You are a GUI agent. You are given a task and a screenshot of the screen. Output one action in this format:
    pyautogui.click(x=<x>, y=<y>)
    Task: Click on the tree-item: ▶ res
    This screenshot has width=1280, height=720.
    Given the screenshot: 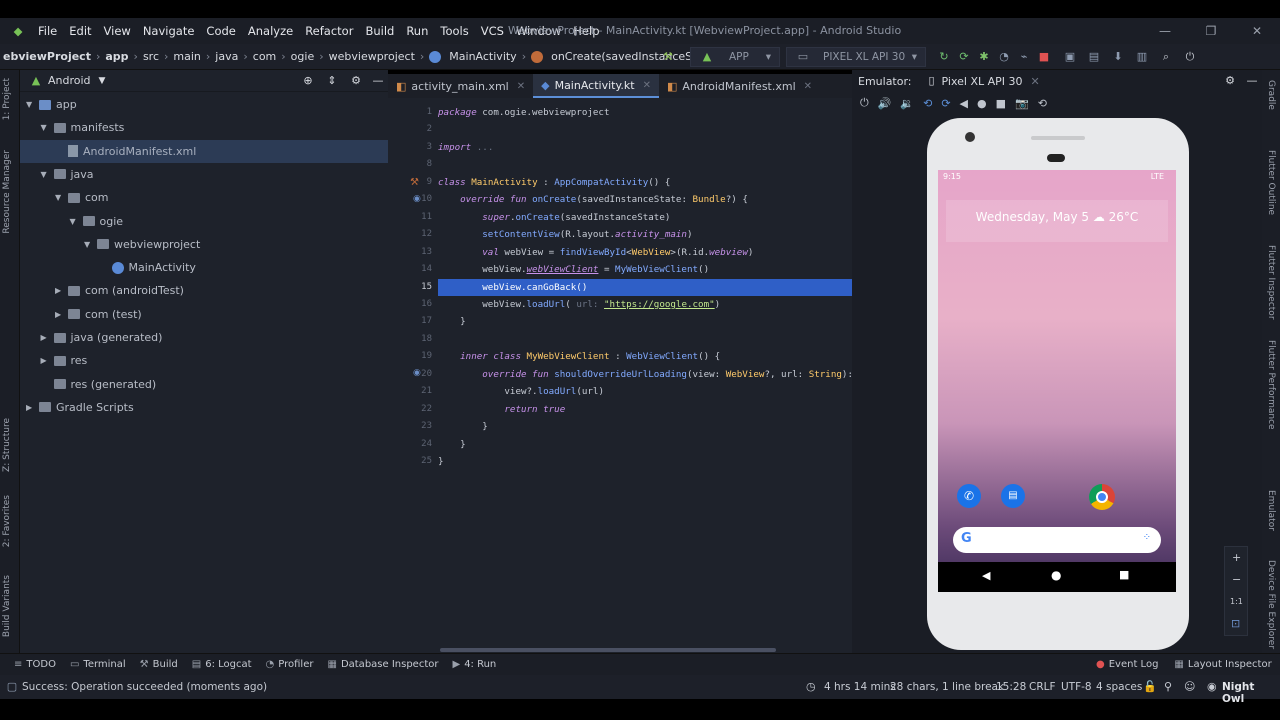 What is the action you would take?
    pyautogui.click(x=204, y=360)
    